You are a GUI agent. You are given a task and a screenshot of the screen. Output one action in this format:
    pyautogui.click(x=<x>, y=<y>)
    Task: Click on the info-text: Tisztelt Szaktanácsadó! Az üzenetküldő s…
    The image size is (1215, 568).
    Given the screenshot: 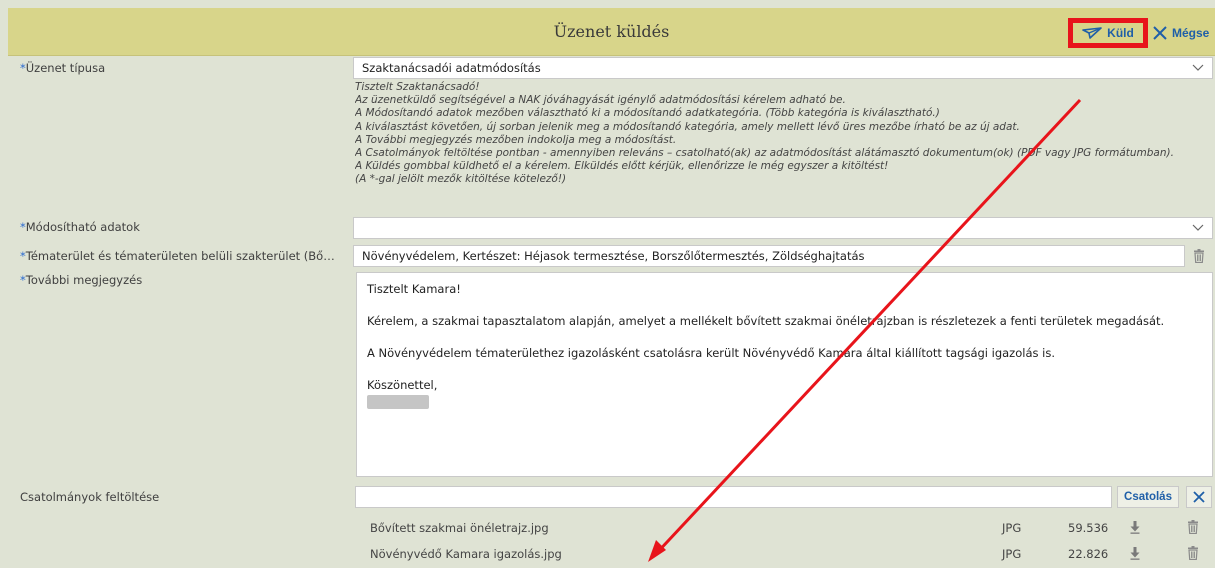 What is the action you would take?
    pyautogui.click(x=785, y=134)
    